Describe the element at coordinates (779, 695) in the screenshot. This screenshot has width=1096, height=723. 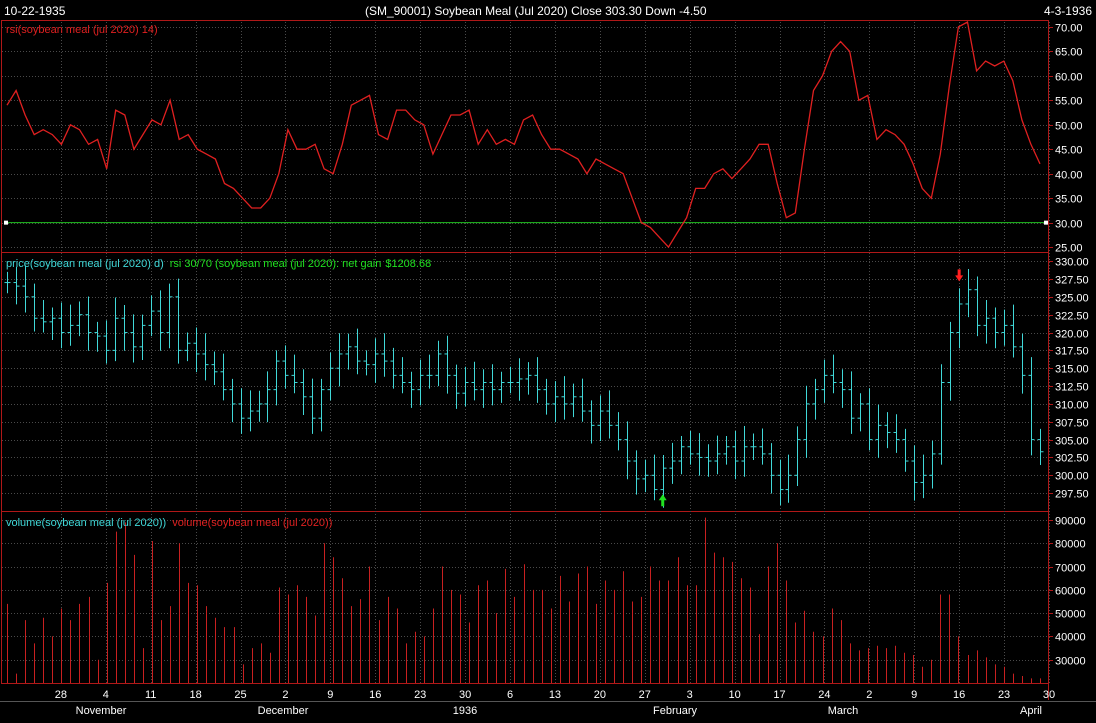
I see `x-day-label: 17` at that location.